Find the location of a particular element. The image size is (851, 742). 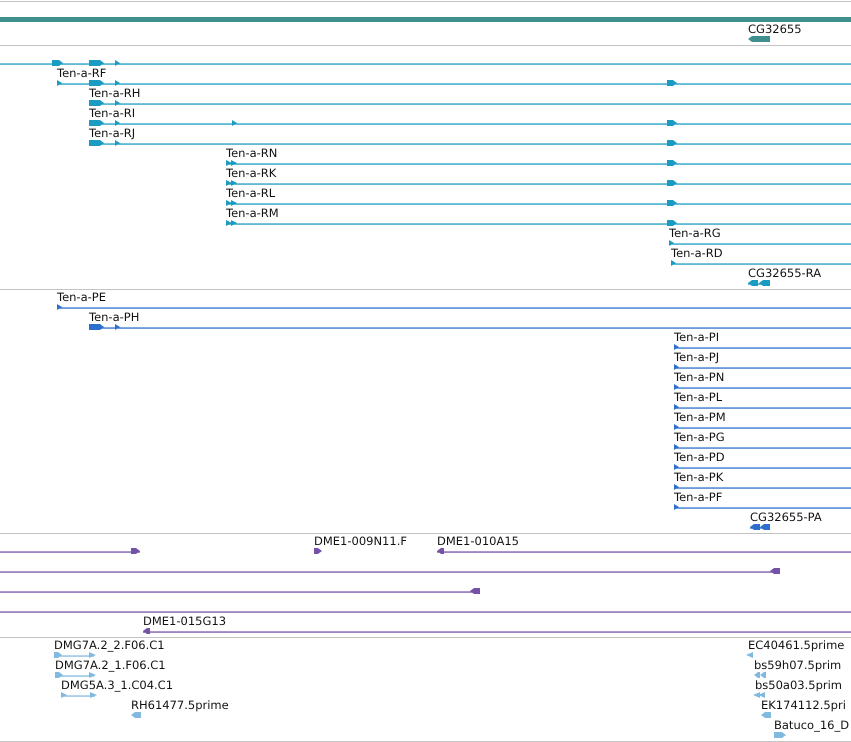

feature-label: bs59h07.5prim is located at coordinates (798, 665).